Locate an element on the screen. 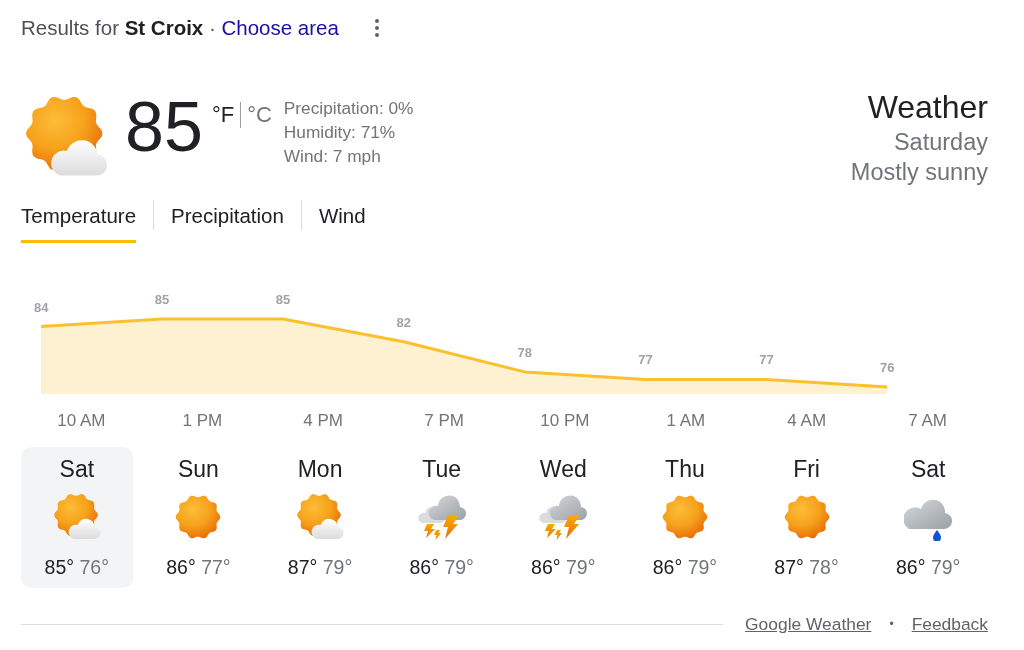 Image resolution: width=1024 pixels, height=650 pixels. chart-tab: Wind is located at coordinates (342, 220).